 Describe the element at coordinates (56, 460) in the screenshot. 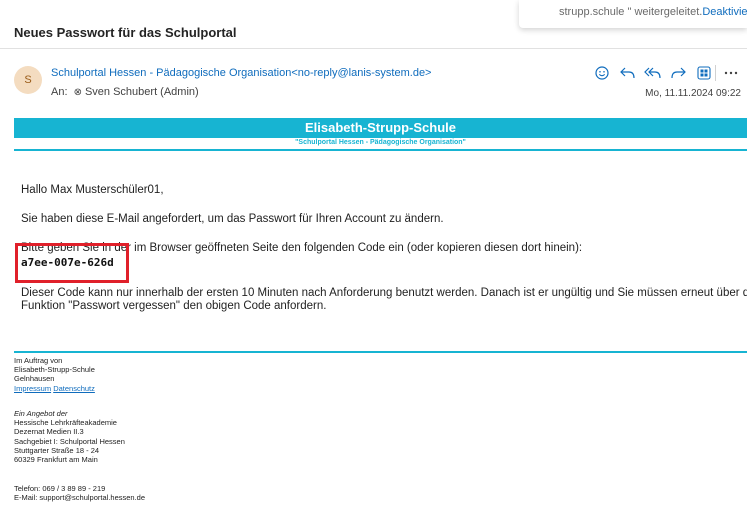

I see `footer-line: 60329 Frankfurt am Main` at that location.